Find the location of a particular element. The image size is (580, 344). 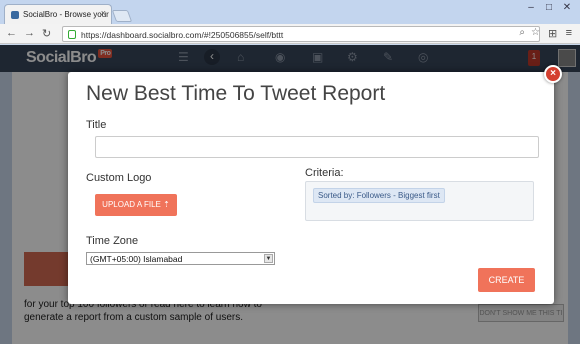

title-label: Title is located at coordinates (96, 125).